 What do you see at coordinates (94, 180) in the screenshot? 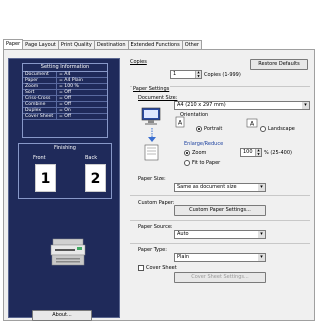
I see `back-page: 2` at bounding box center [94, 180].